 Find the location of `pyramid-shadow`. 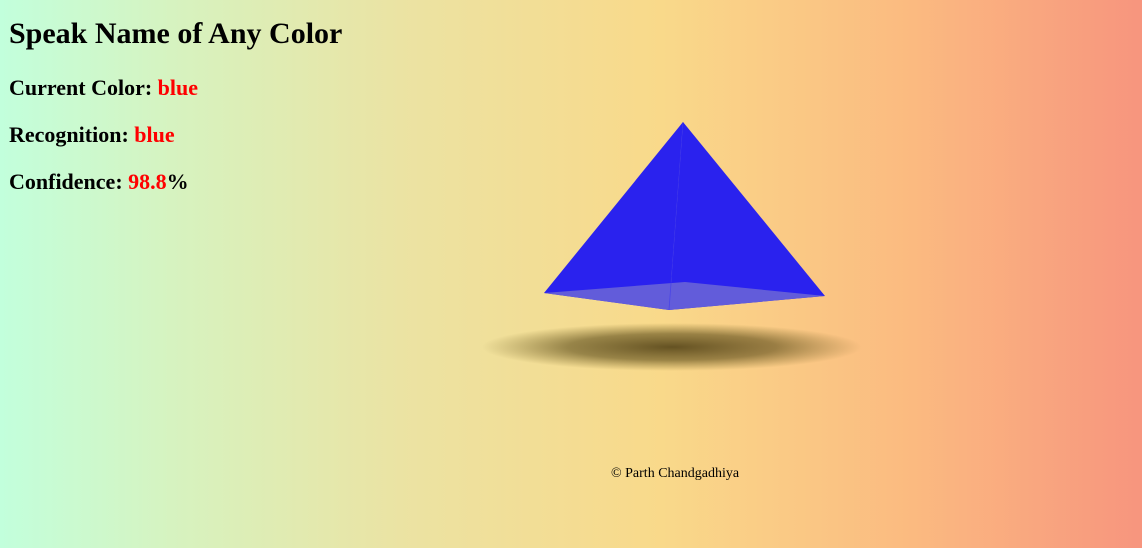

pyramid-shadow is located at coordinates (672, 347).